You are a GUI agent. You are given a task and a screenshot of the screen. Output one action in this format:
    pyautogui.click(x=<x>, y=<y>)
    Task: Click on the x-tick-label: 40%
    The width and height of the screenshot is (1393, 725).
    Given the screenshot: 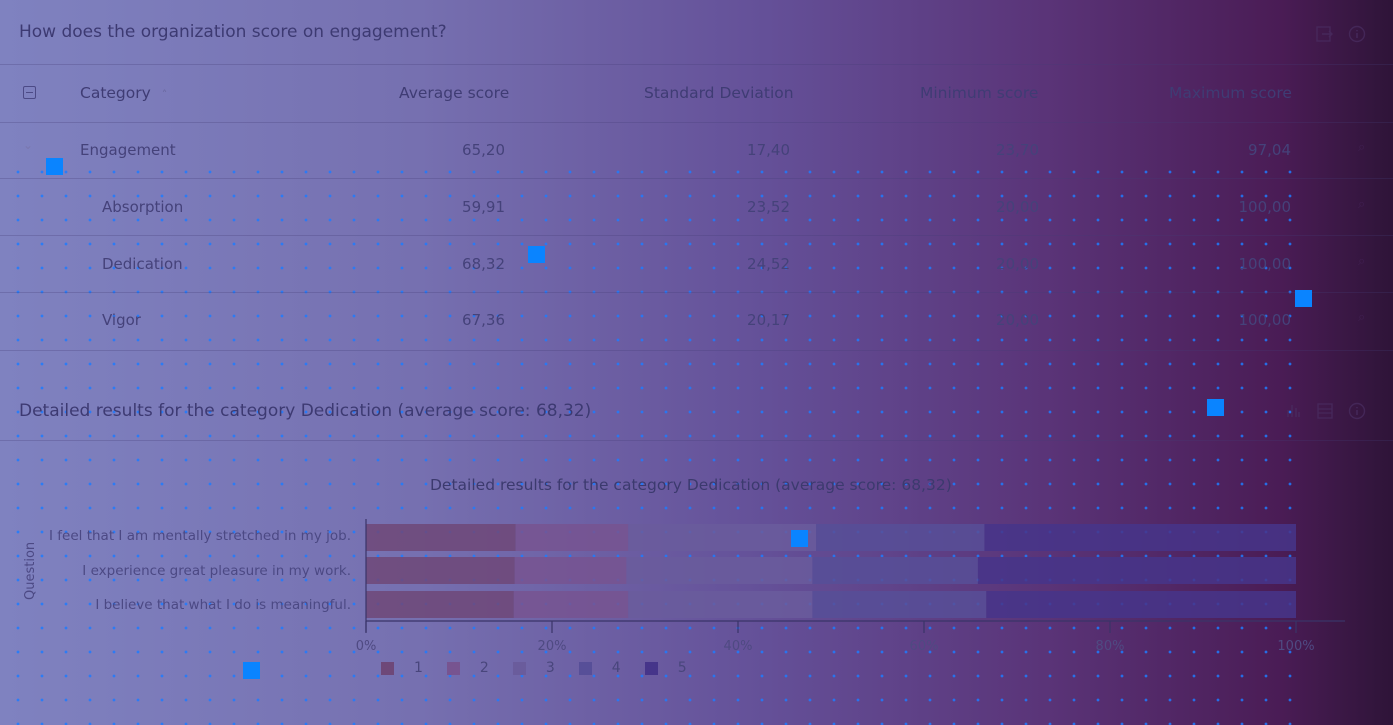 What is the action you would take?
    pyautogui.click(x=738, y=646)
    